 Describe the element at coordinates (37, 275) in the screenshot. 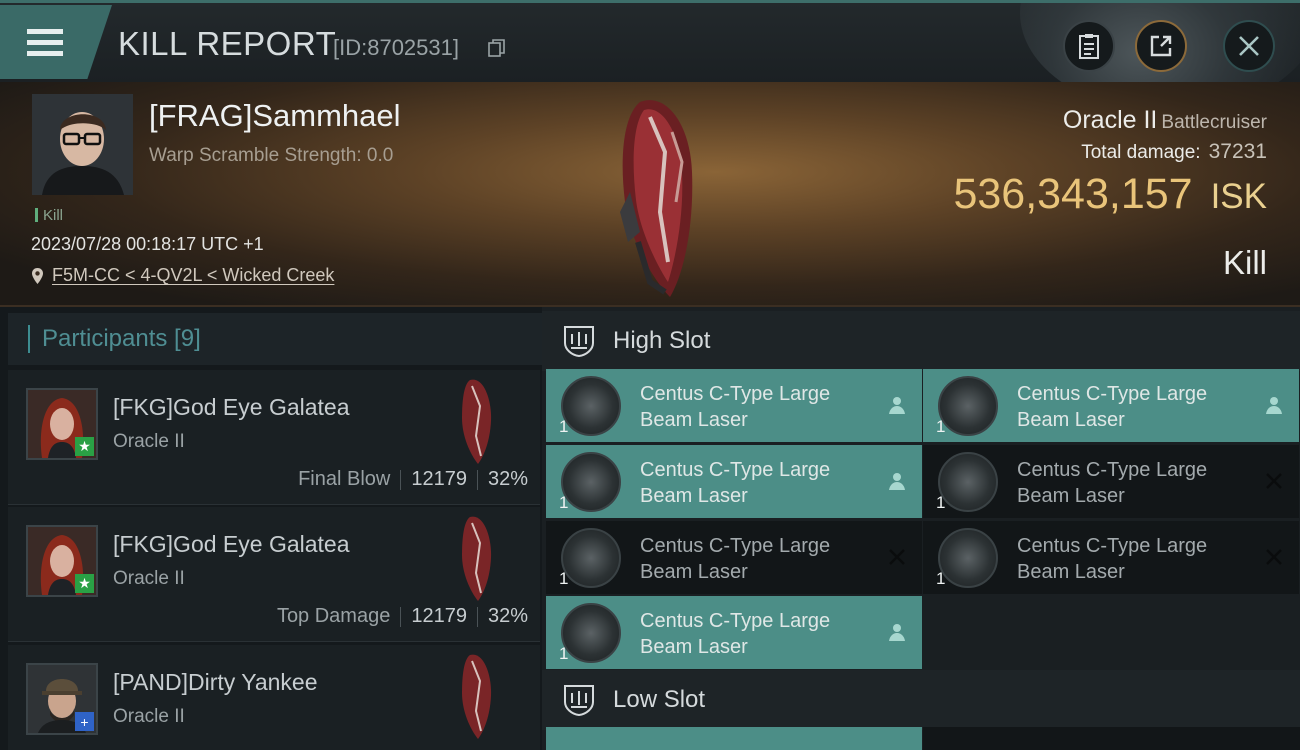

I see `location-pin-icon` at that location.